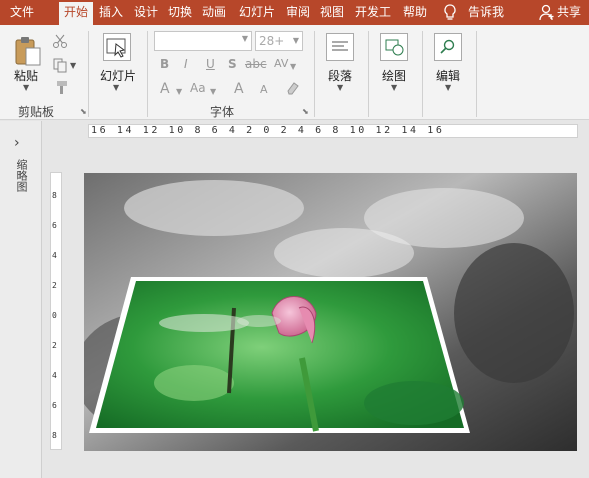 The width and height of the screenshot is (589, 478). What do you see at coordinates (22, 12) in the screenshot?
I see `tab-file: 文件` at bounding box center [22, 12].